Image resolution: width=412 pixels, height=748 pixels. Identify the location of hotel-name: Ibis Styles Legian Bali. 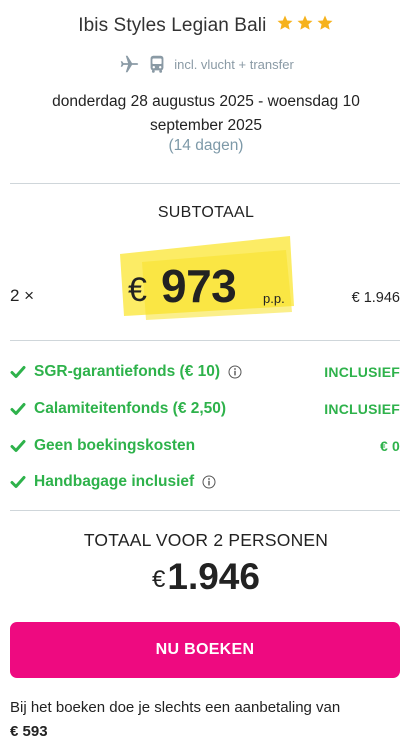
(172, 25).